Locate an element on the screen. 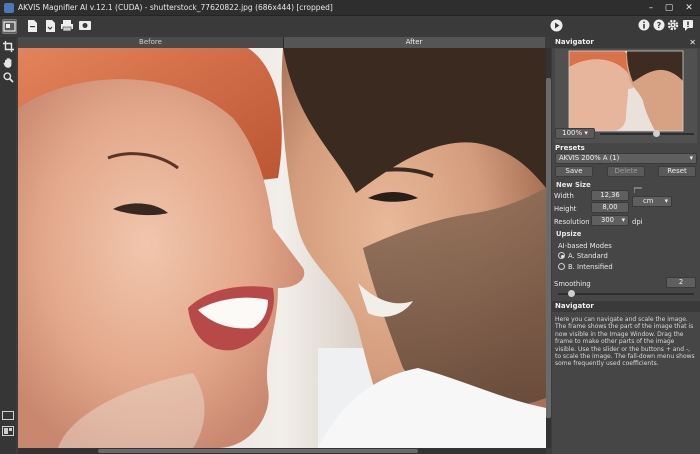 This screenshot has width=700, height=454. info-icon is located at coordinates (643, 25).